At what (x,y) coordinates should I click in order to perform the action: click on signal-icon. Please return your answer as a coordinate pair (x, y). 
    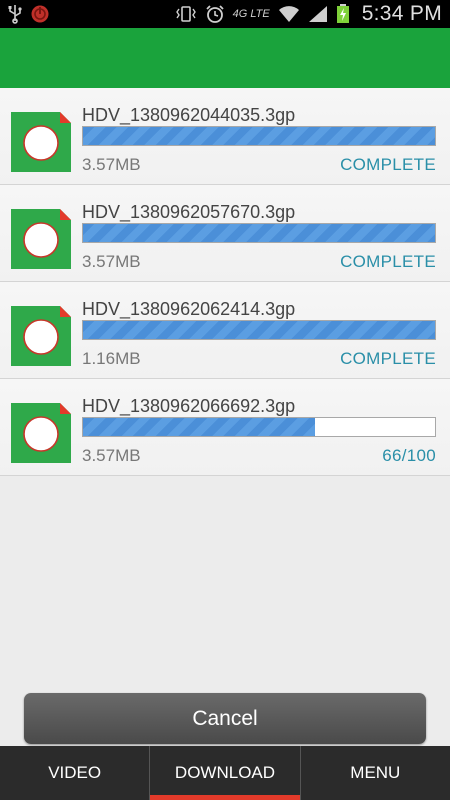
    Looking at the image, I should click on (318, 14).